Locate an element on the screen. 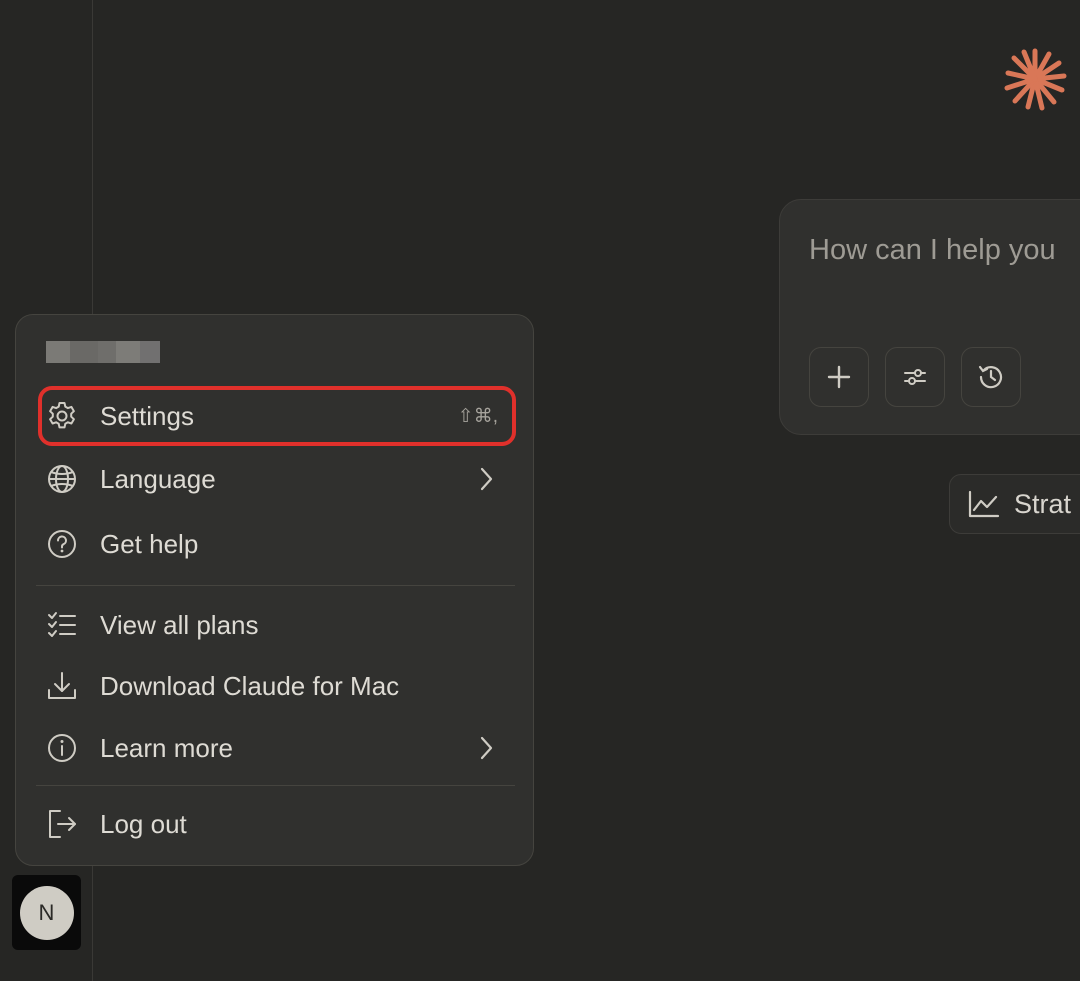  suggestion-chip-strategy: Strat is located at coordinates (1014, 504).